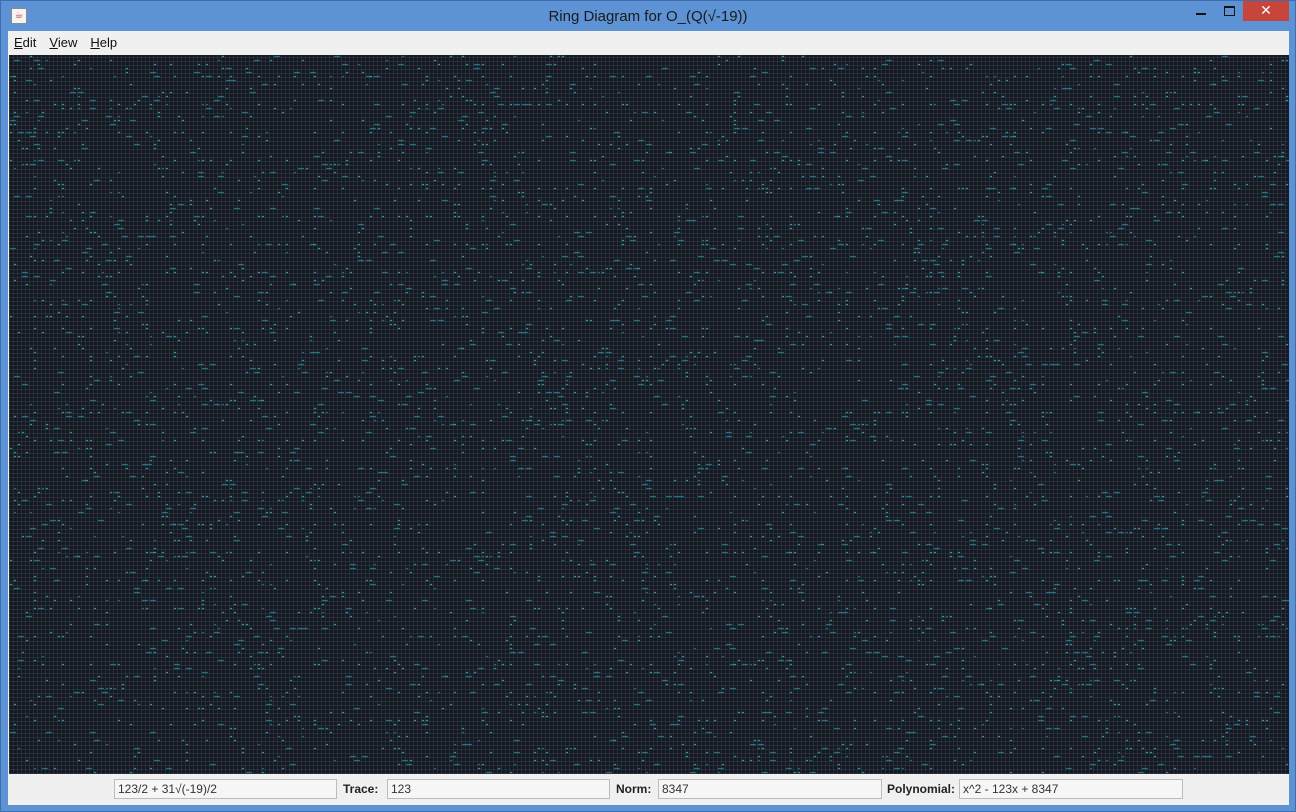  What do you see at coordinates (19, 16) in the screenshot?
I see `java-app-icon: ☕` at bounding box center [19, 16].